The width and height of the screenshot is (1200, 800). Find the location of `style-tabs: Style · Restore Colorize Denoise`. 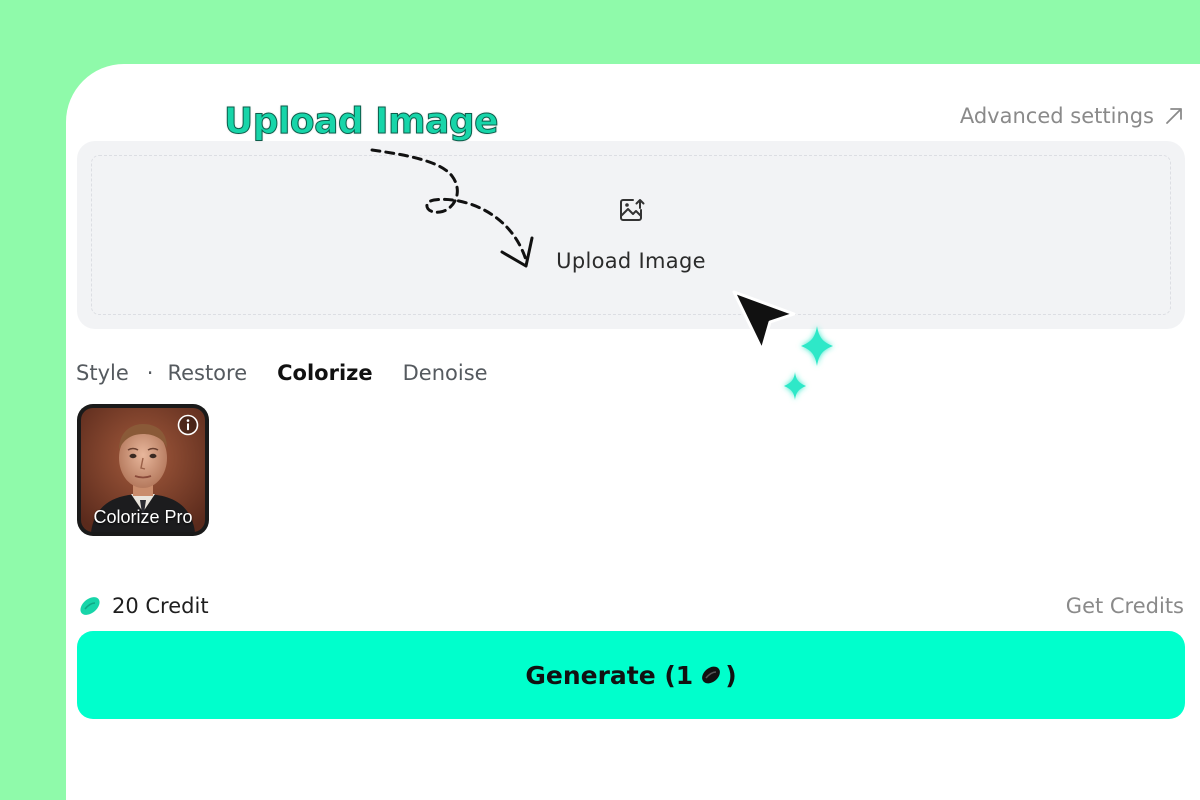

style-tabs: Style · Restore Colorize Denoise is located at coordinates (297, 373).